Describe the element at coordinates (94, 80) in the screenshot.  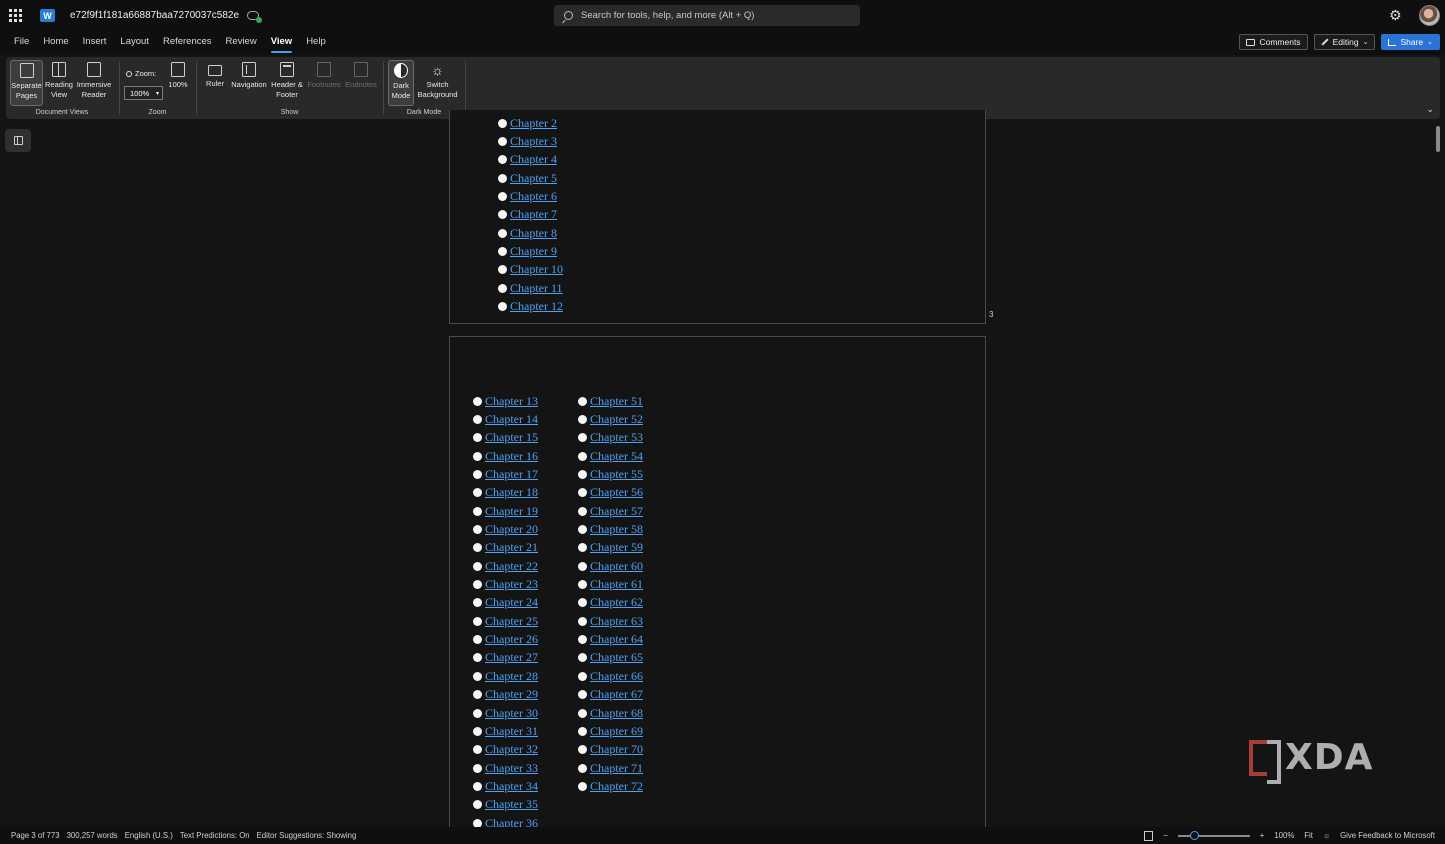
I see `immersive-reader-button: Immersive Reader` at that location.